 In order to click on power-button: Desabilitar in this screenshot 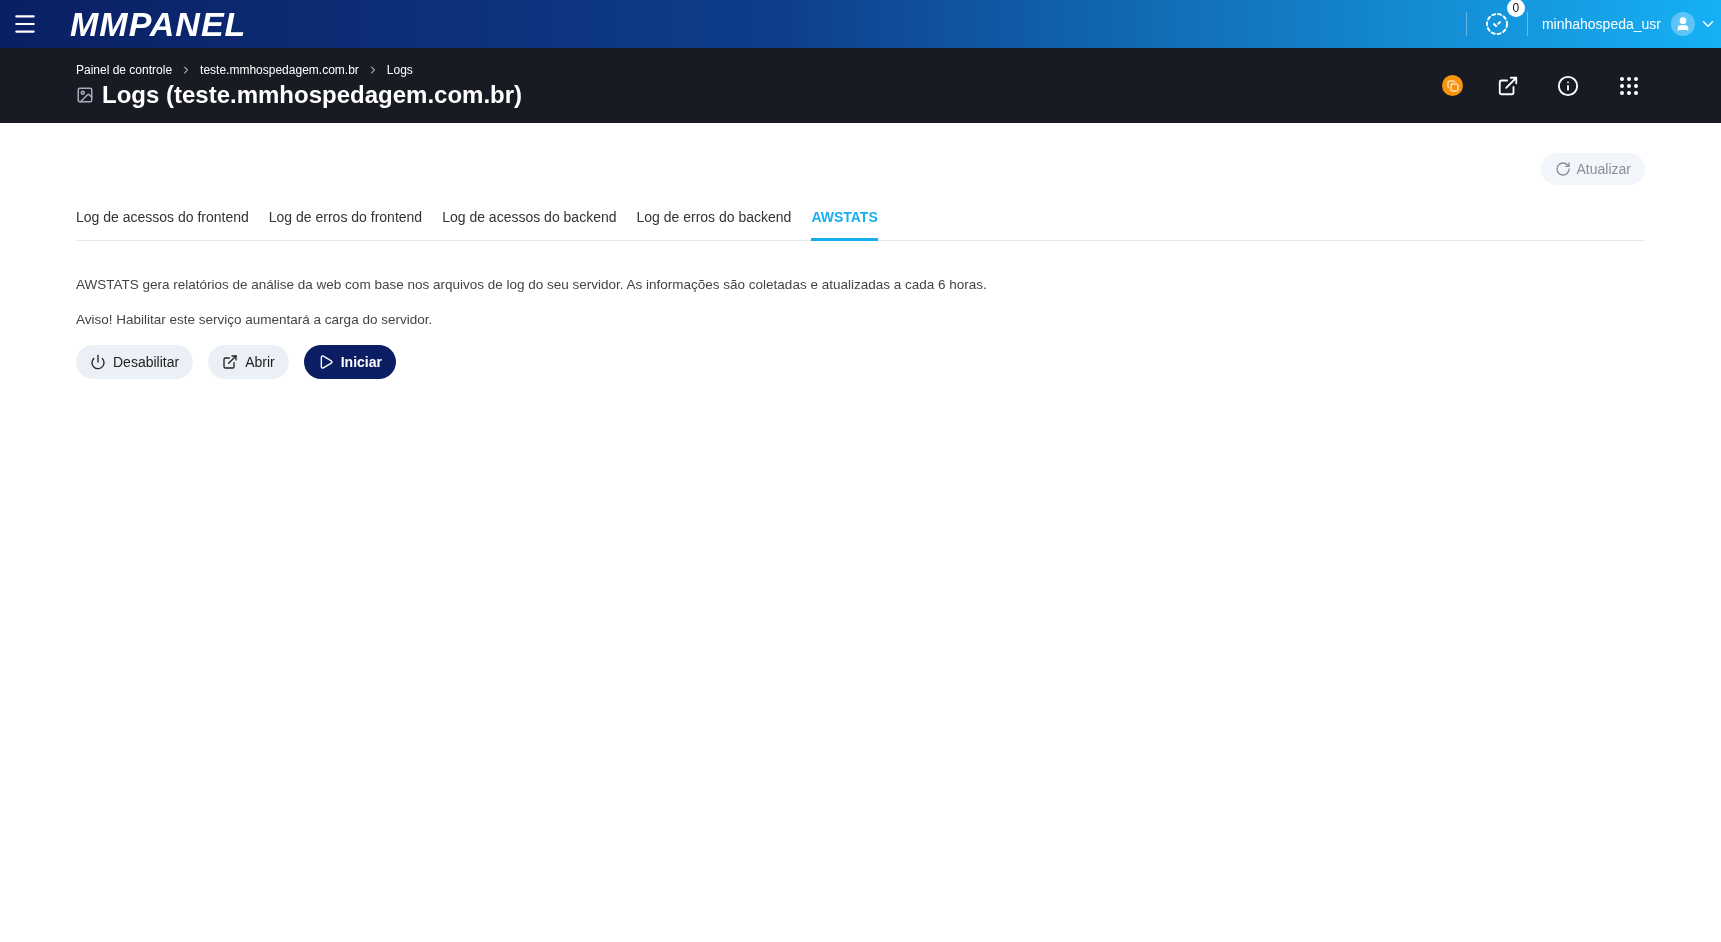, I will do `click(135, 362)`.